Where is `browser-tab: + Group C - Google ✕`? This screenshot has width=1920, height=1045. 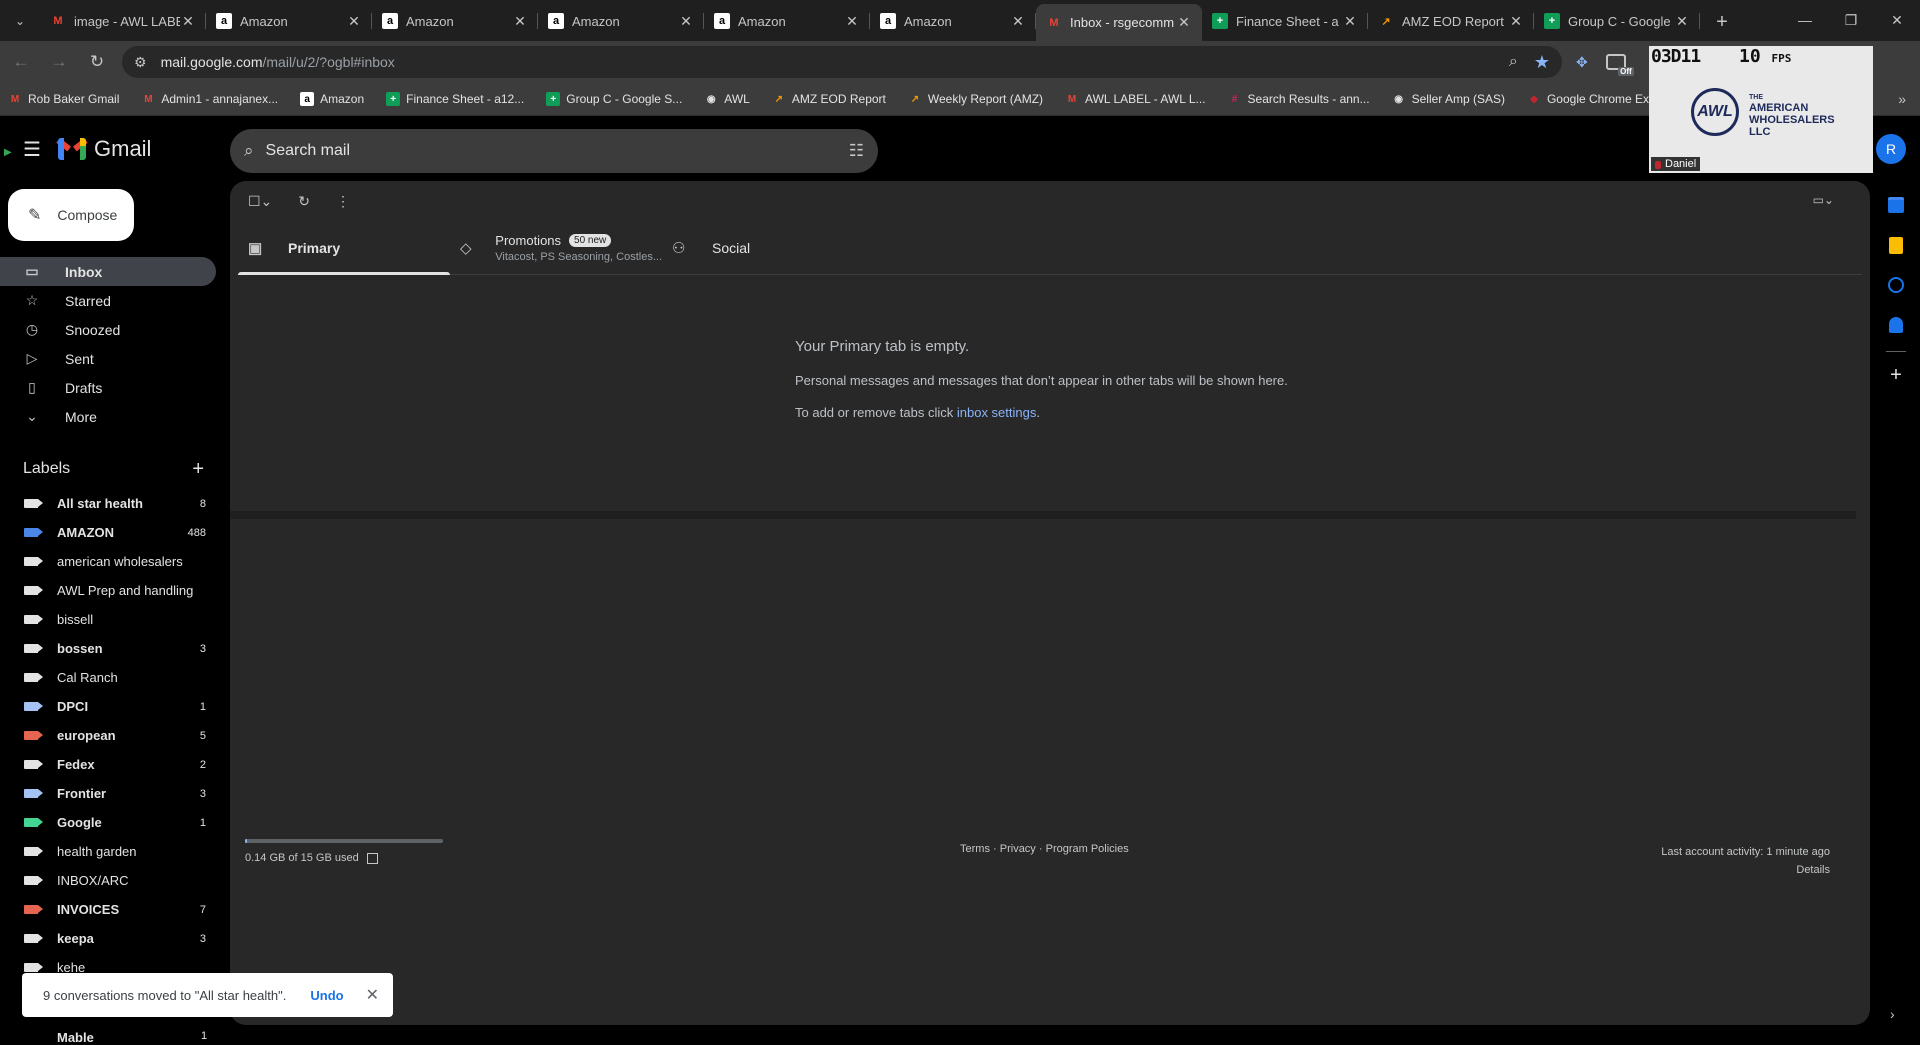
browser-tab: + Group C - Google ✕ is located at coordinates (1617, 21).